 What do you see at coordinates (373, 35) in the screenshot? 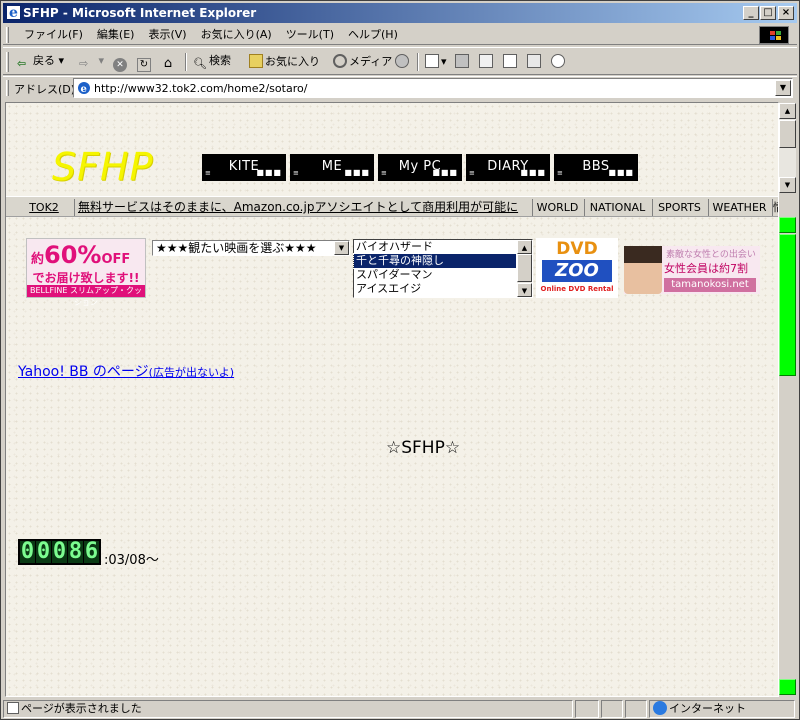
I see `menu-help: ヘルプ(H)` at bounding box center [373, 35].